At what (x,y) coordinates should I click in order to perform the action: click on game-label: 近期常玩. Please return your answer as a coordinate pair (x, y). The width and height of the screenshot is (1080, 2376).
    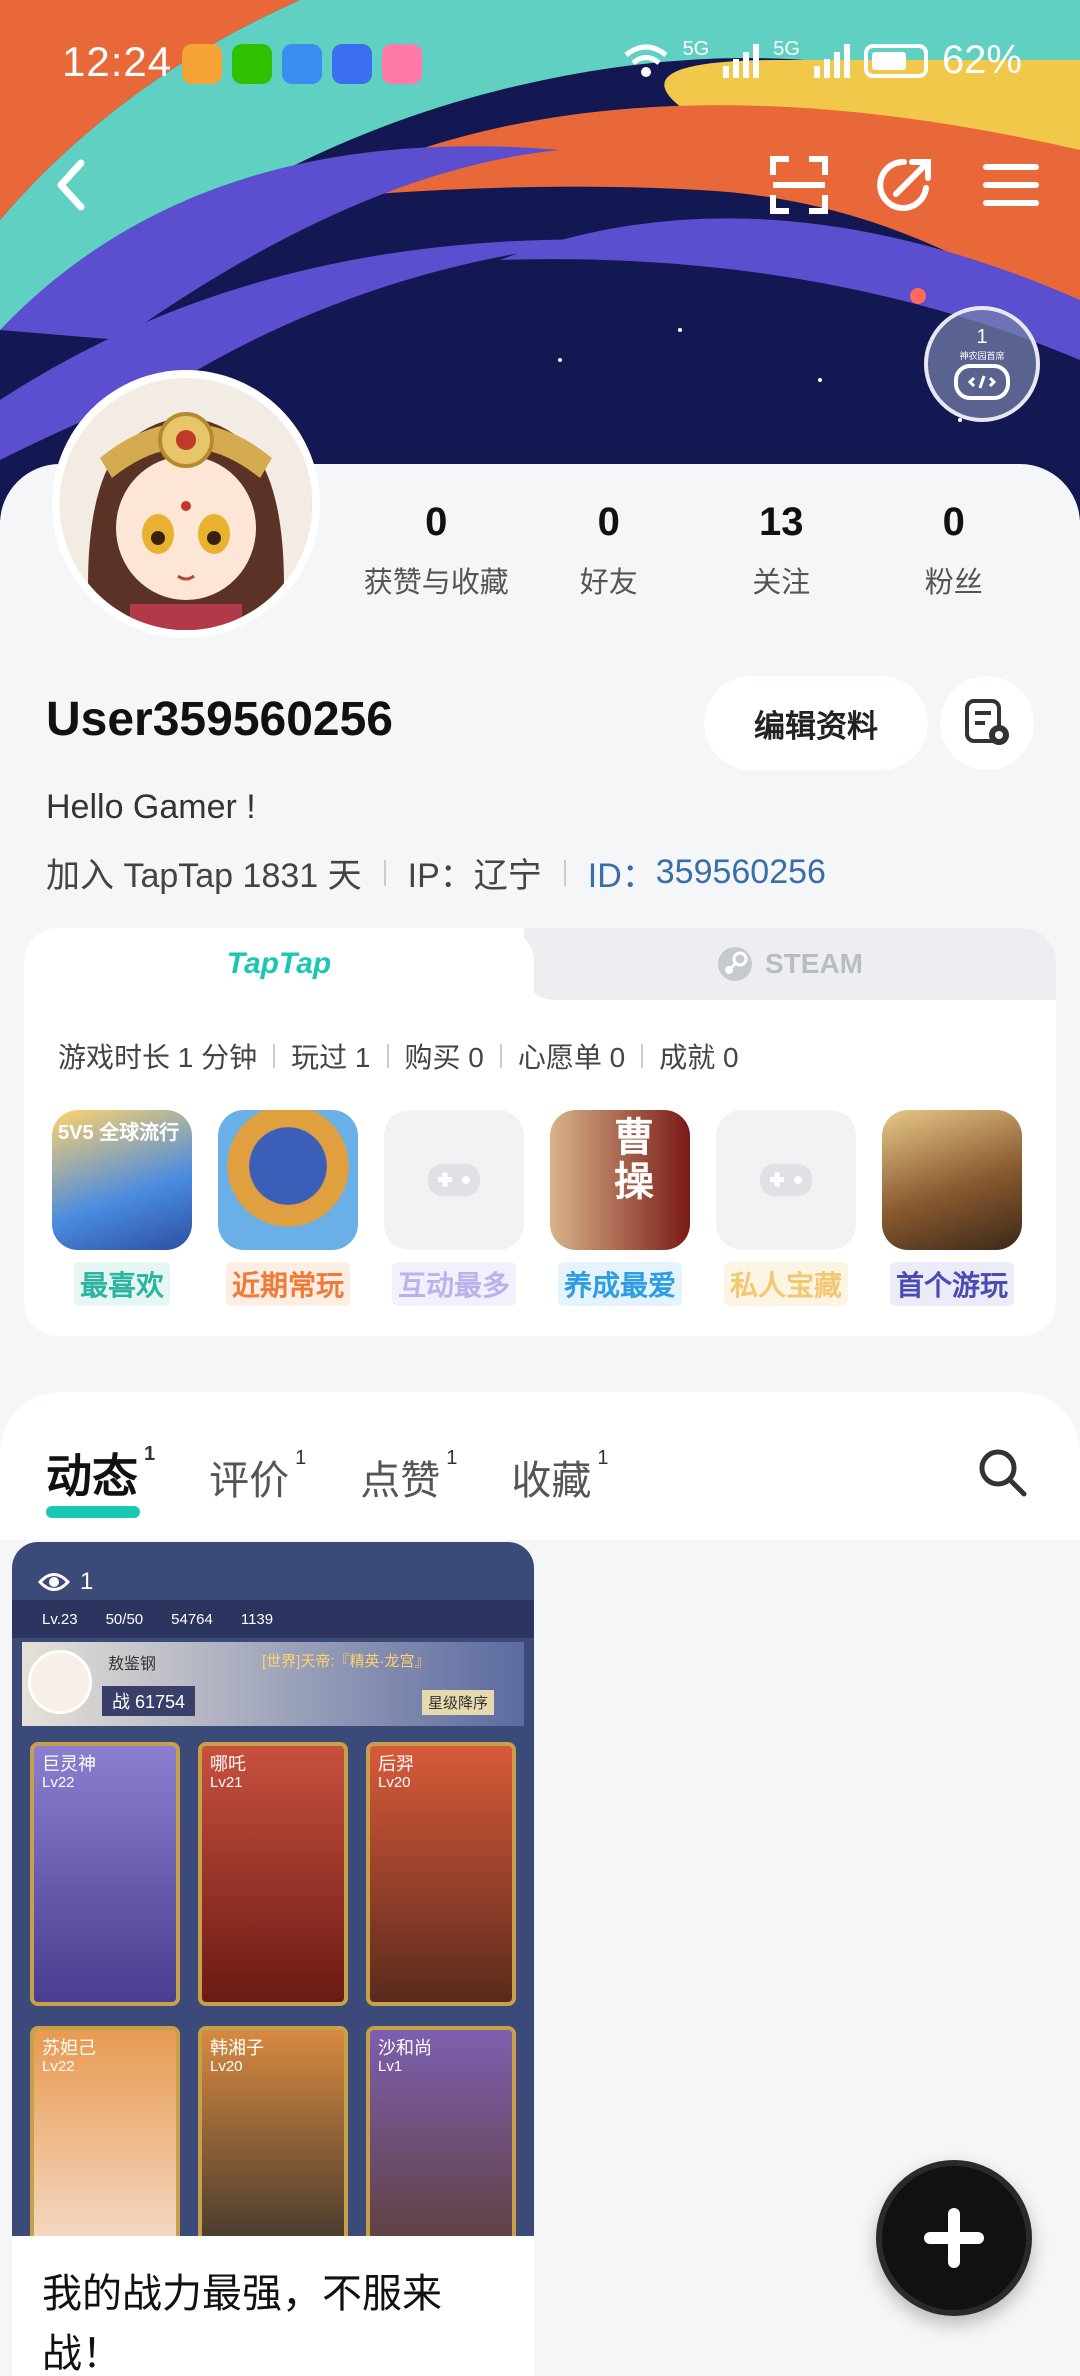
    Looking at the image, I should click on (287, 1284).